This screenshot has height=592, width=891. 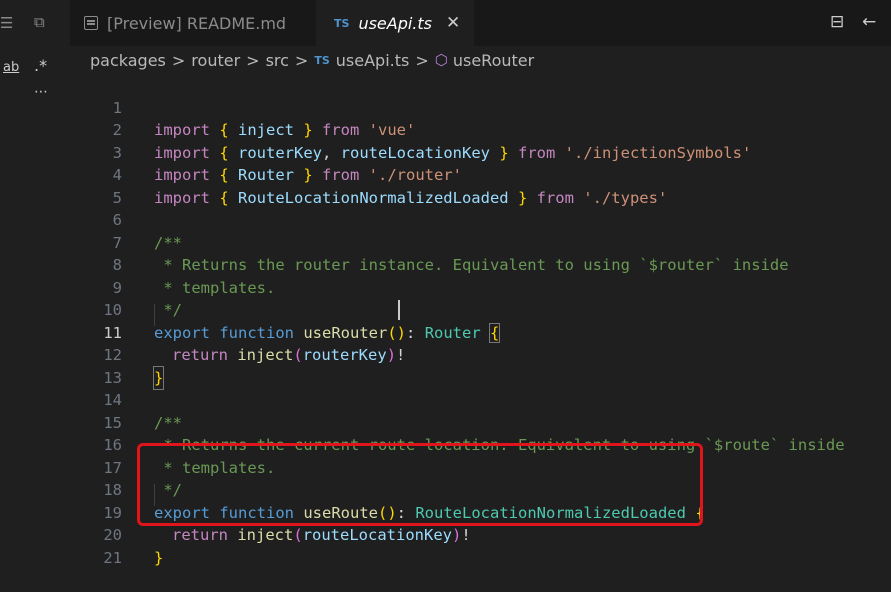 I want to click on code-line-13: 13, so click(x=480, y=365).